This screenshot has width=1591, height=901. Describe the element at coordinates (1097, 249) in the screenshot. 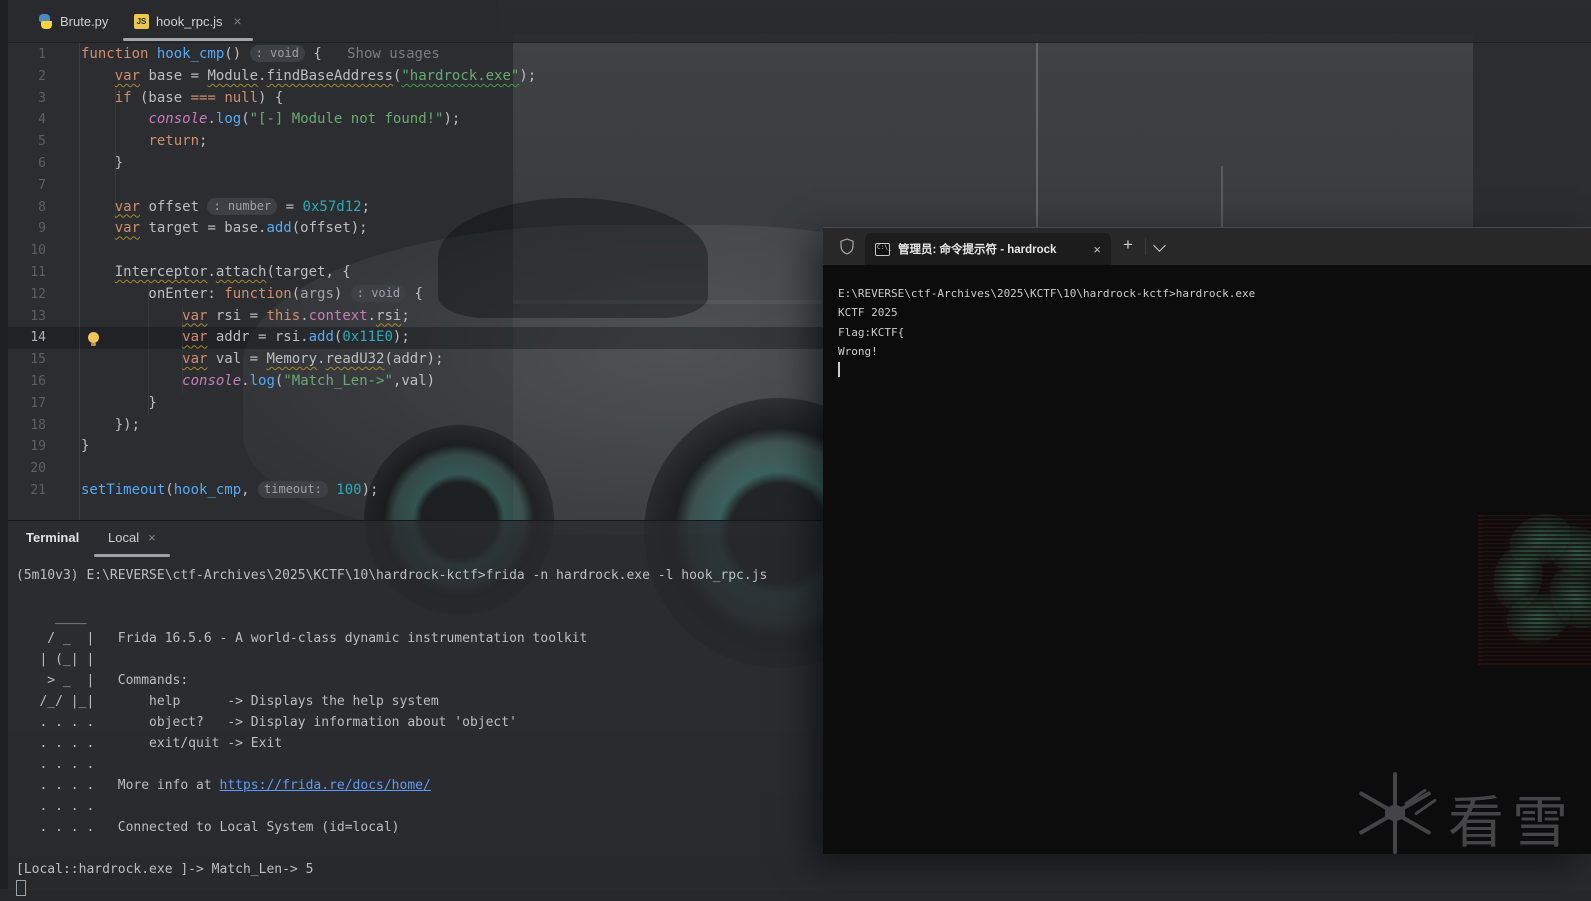

I see `close-cmd-tab-icon: ×` at that location.